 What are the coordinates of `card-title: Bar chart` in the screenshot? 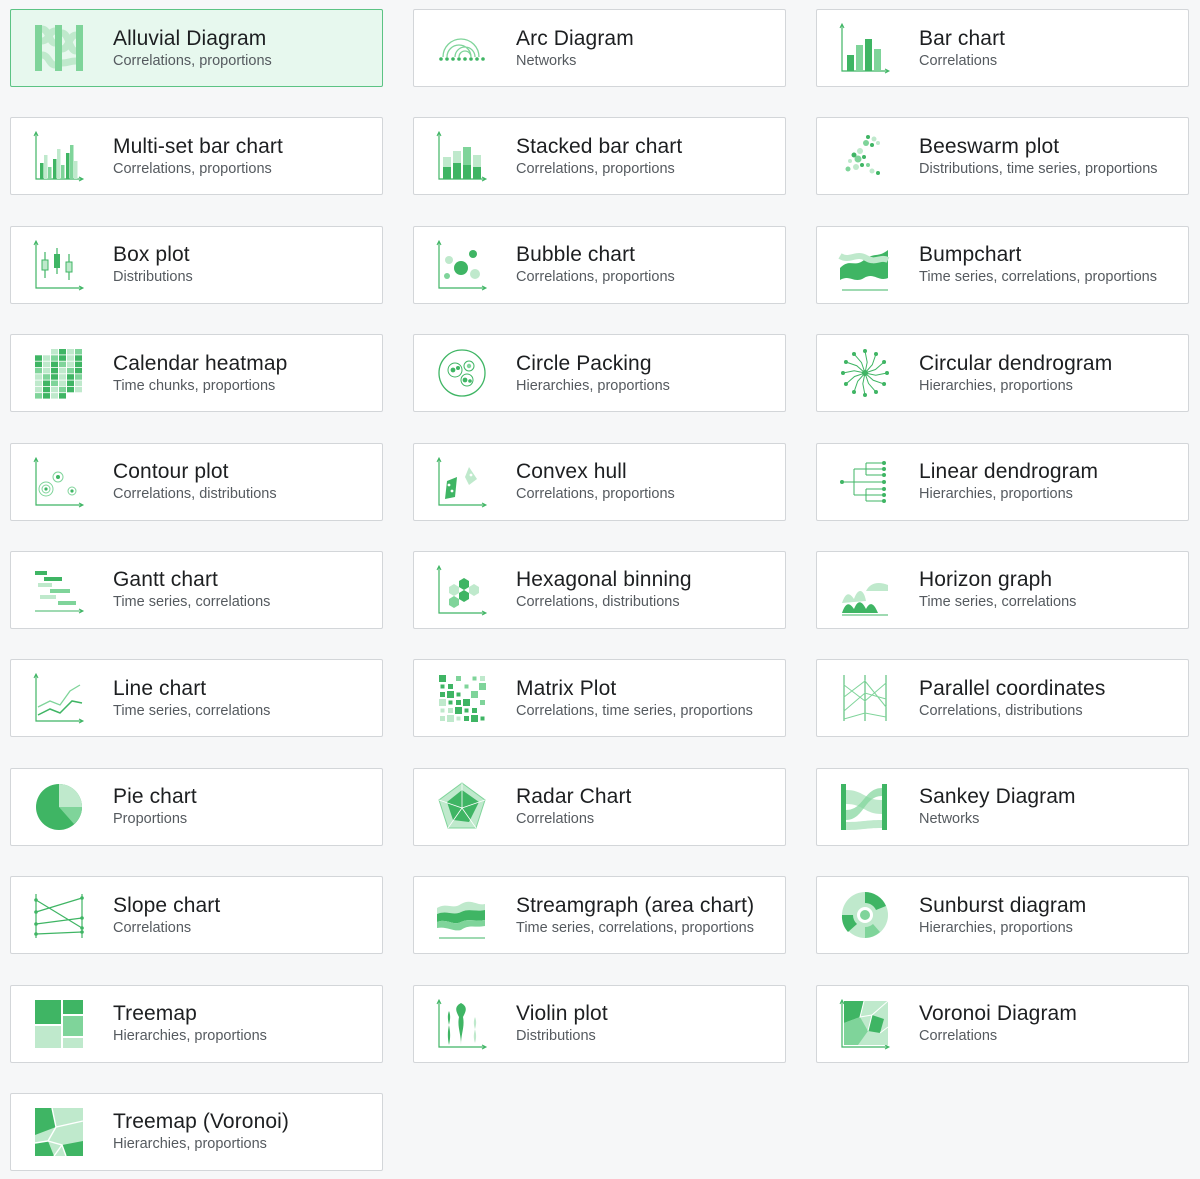 It's located at (962, 38).